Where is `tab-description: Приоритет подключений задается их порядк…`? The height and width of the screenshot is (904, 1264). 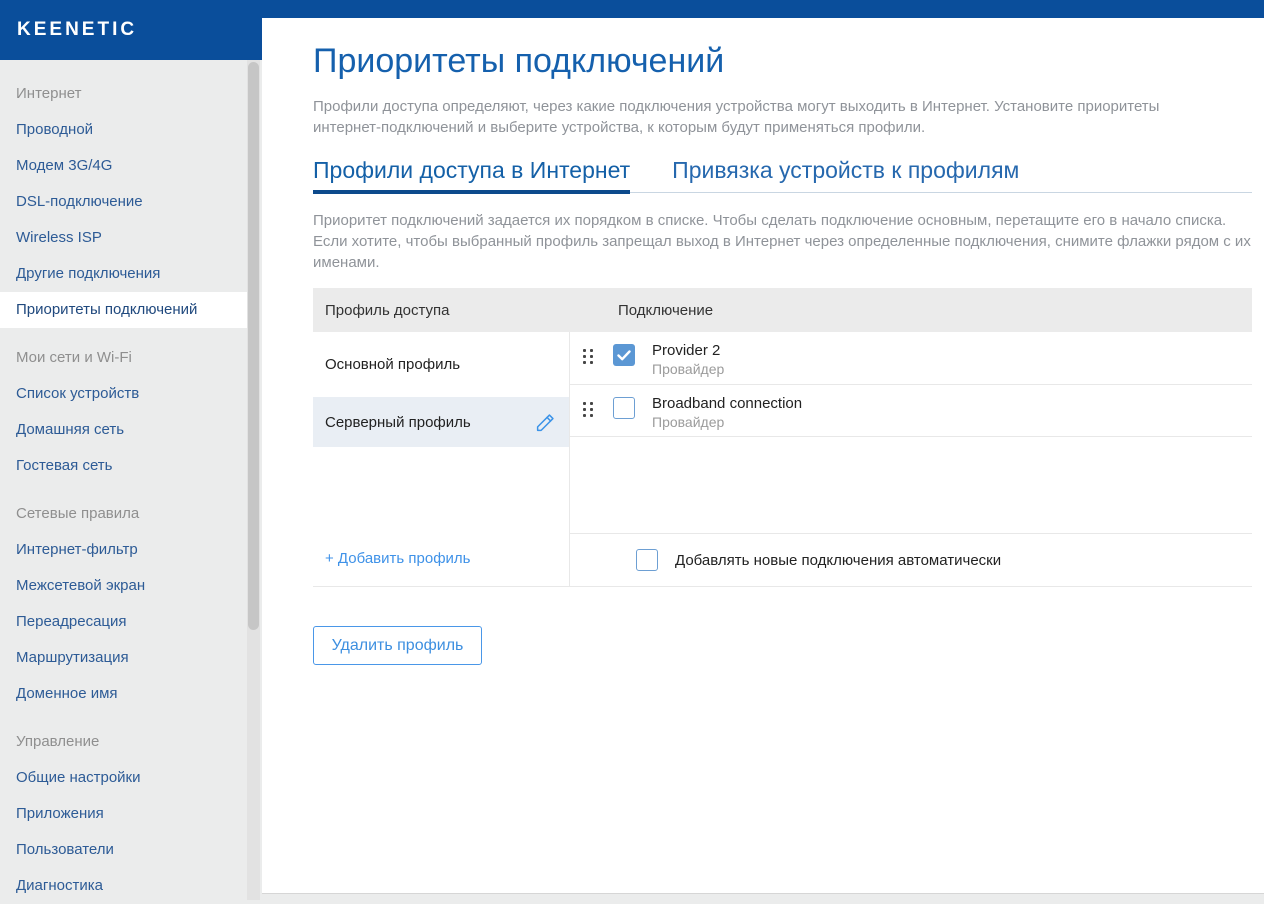 tab-description: Приоритет подключений задается их порядк… is located at coordinates (782, 241).